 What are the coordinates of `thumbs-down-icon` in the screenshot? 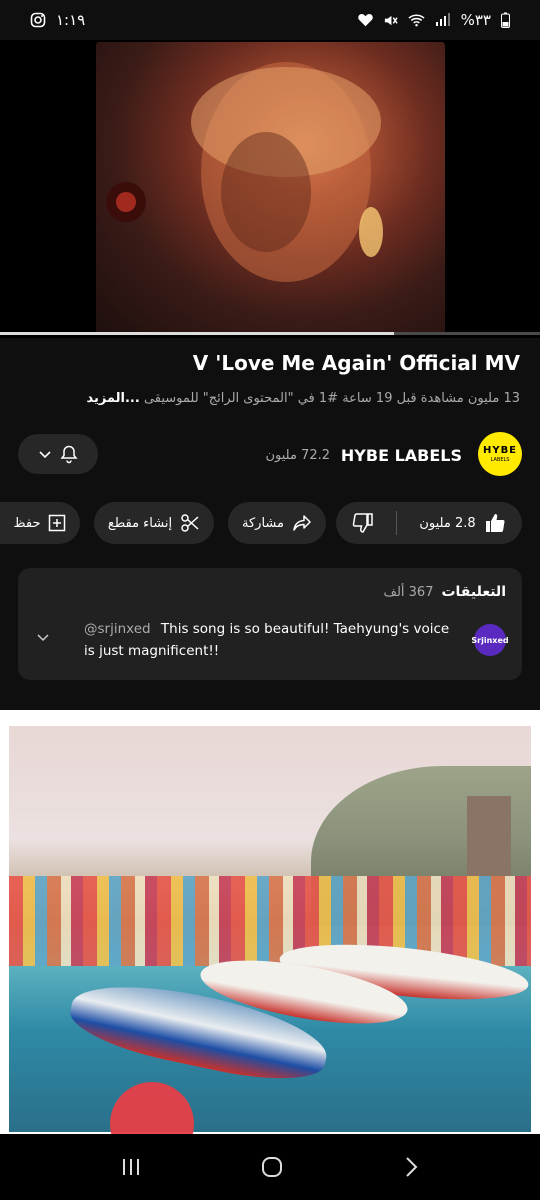 It's located at (363, 523).